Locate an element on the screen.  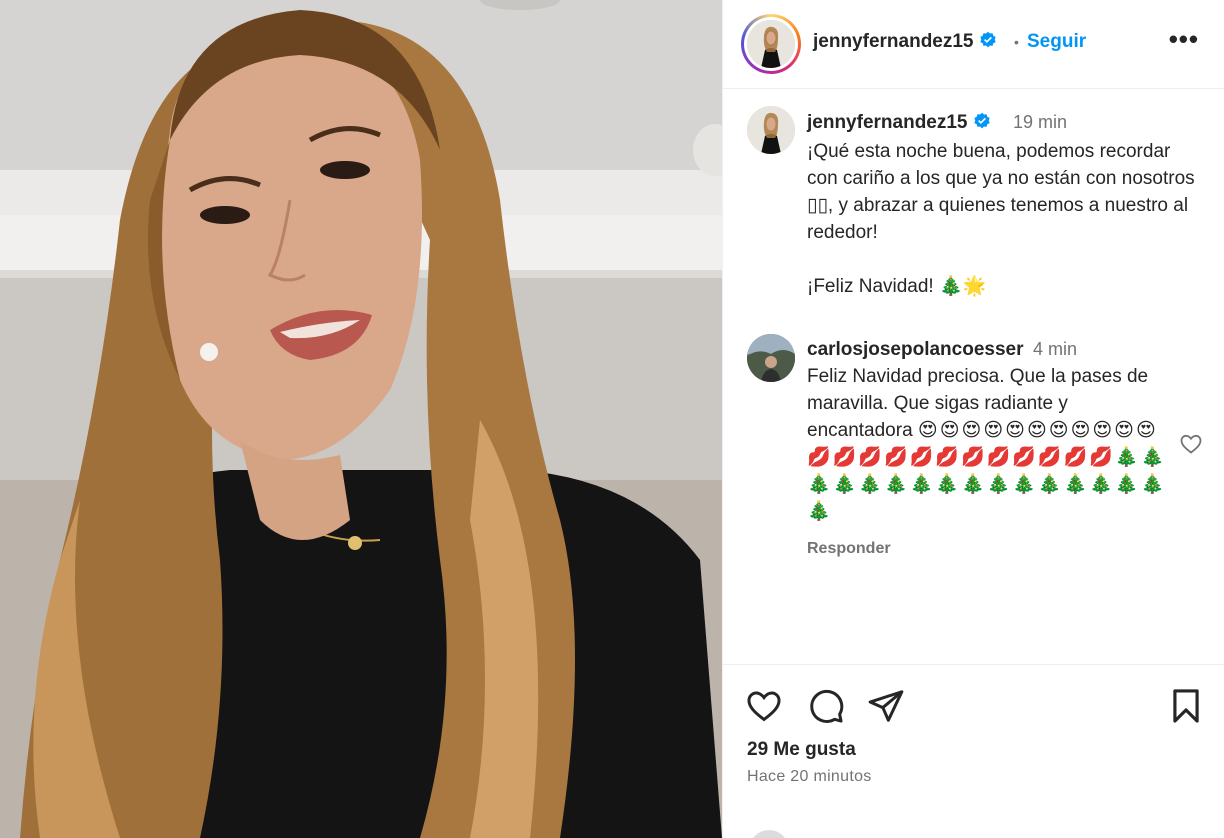
more-options-icon: ••• is located at coordinates (1184, 39).